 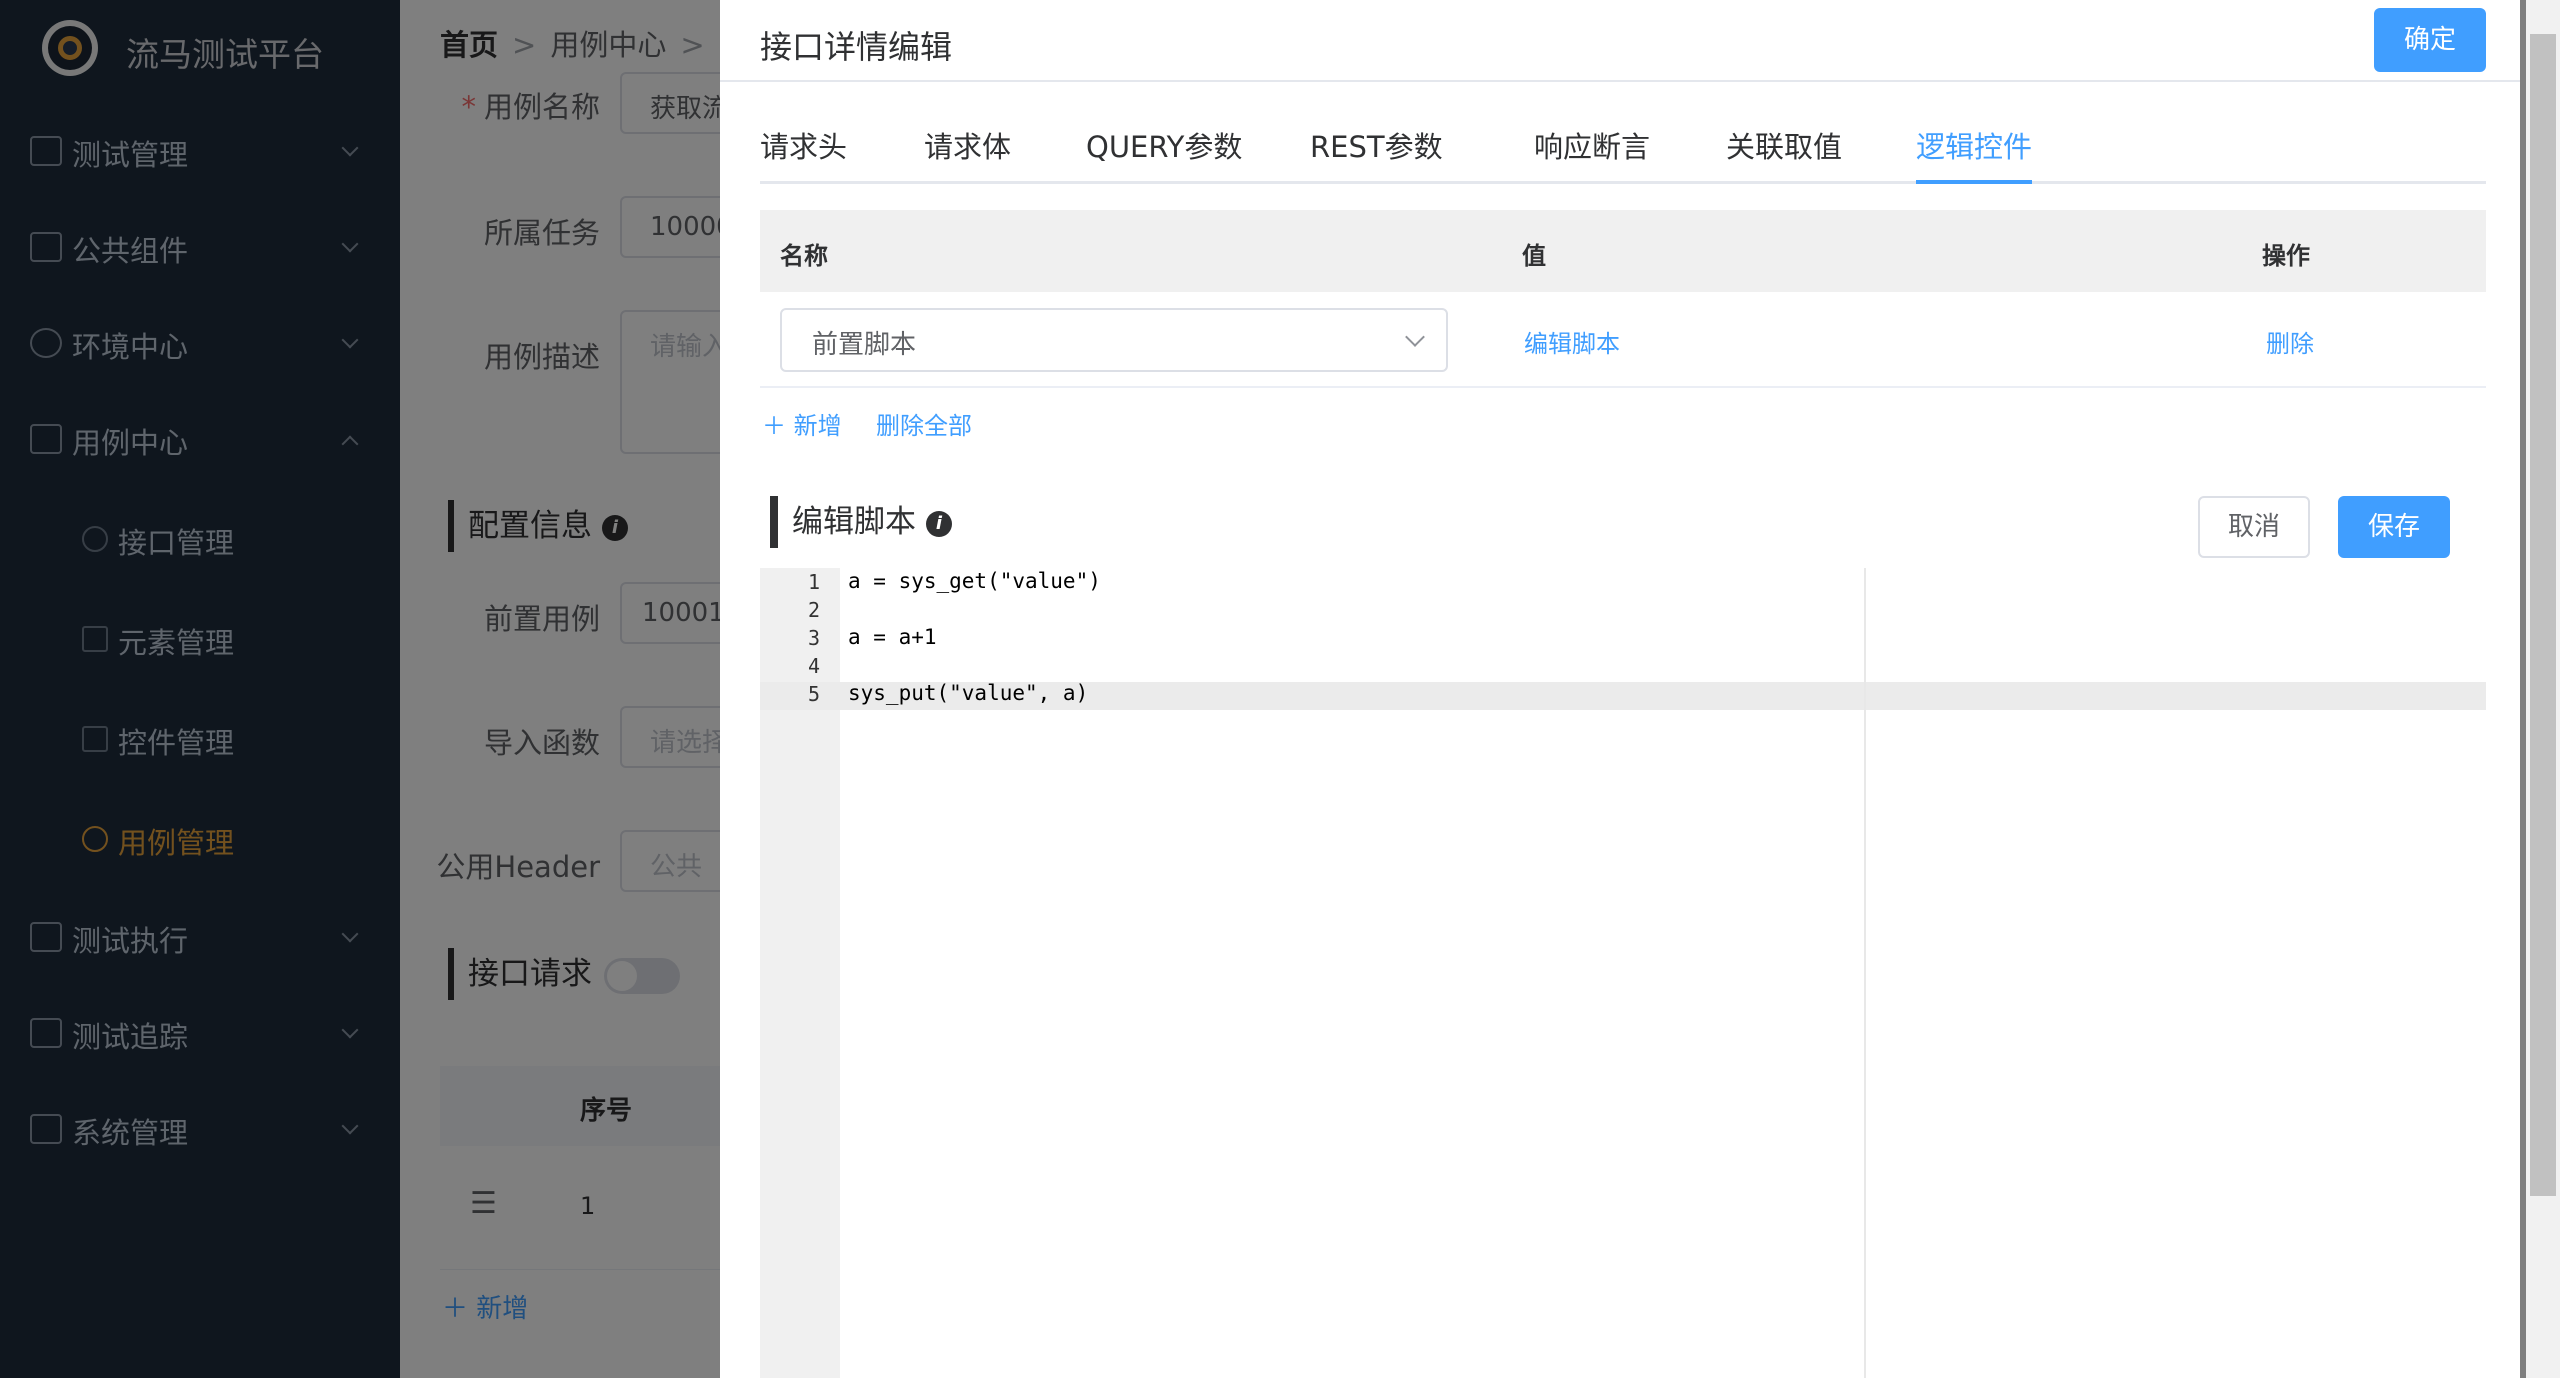 I want to click on table-row: 前置脚本 编辑脚本 删除, so click(x=1623, y=340).